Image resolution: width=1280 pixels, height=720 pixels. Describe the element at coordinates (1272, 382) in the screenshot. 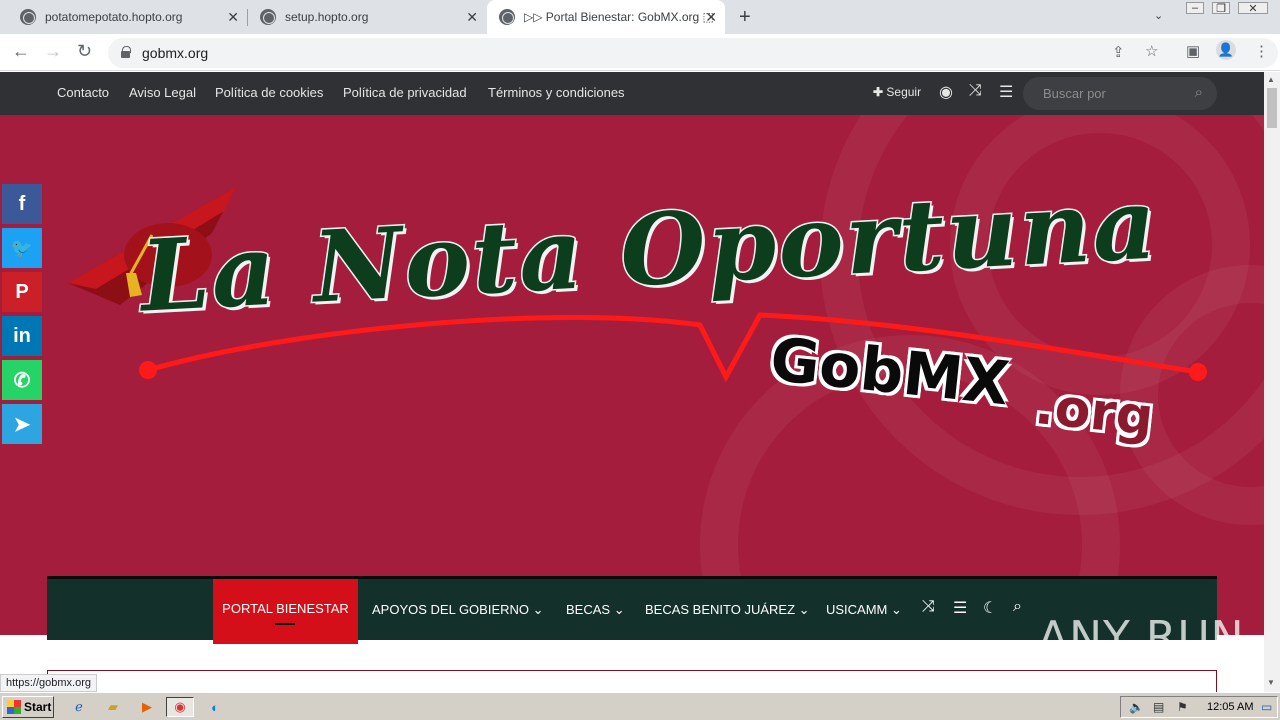

I see `page-scrollbar: ▲ ▼` at that location.